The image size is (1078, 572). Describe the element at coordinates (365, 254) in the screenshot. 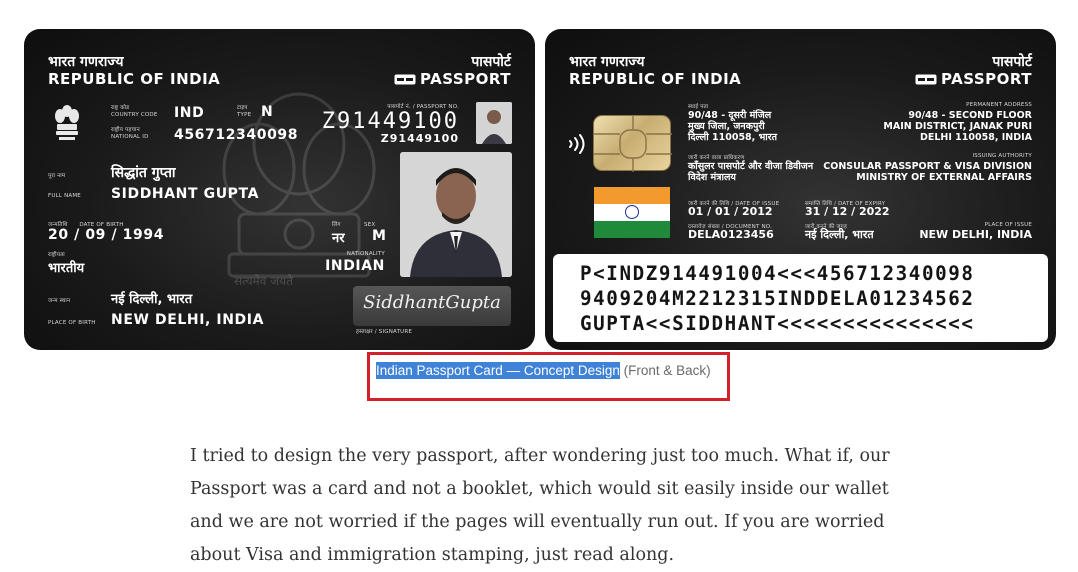

I see `nationality-label: NATIONALITY` at that location.